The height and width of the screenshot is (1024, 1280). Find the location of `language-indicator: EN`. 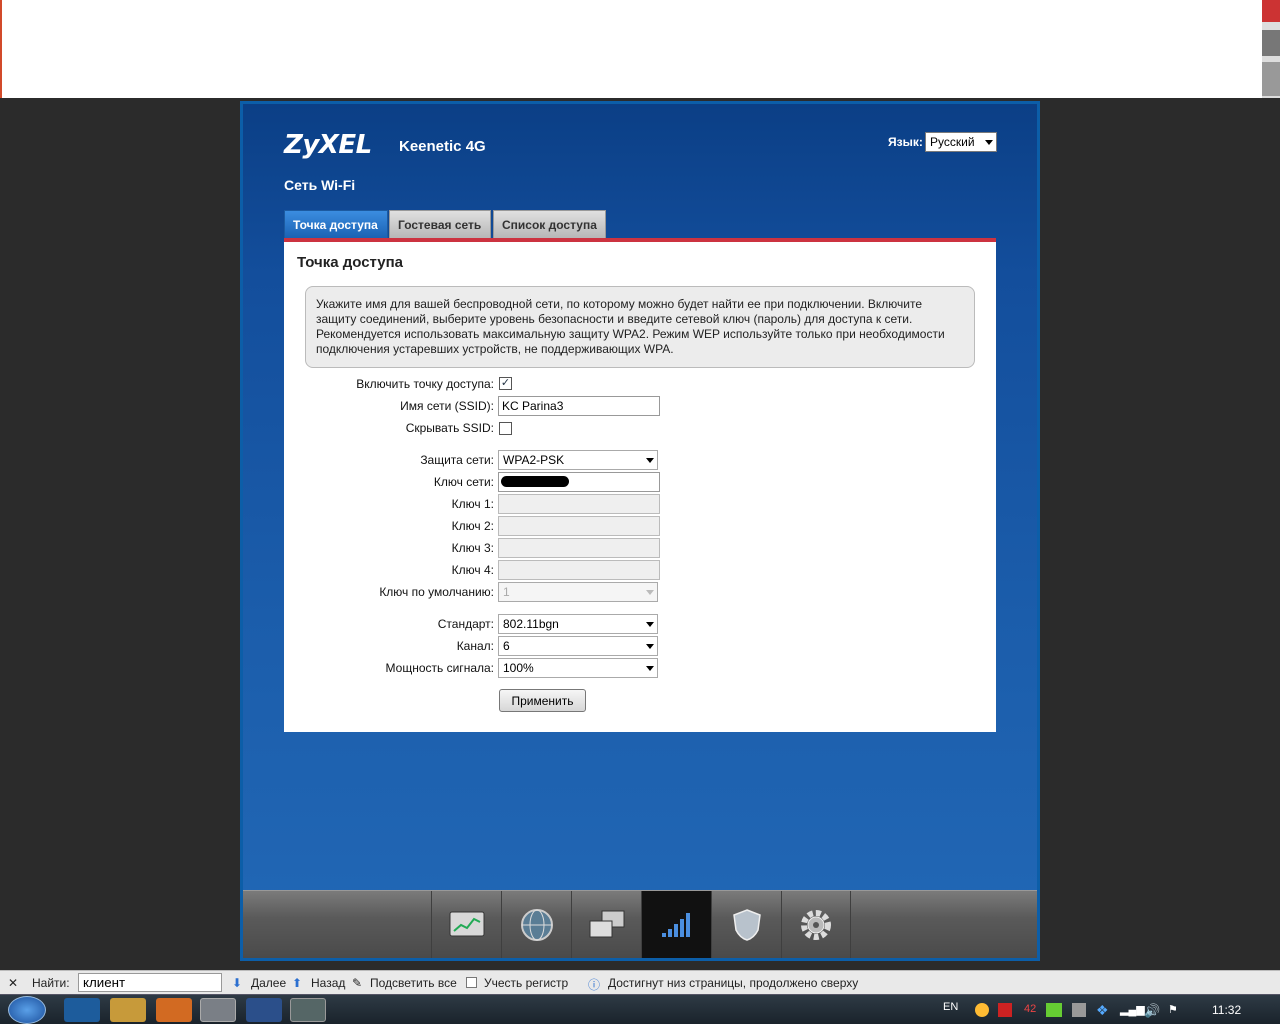

language-indicator: EN is located at coordinates (950, 1007).